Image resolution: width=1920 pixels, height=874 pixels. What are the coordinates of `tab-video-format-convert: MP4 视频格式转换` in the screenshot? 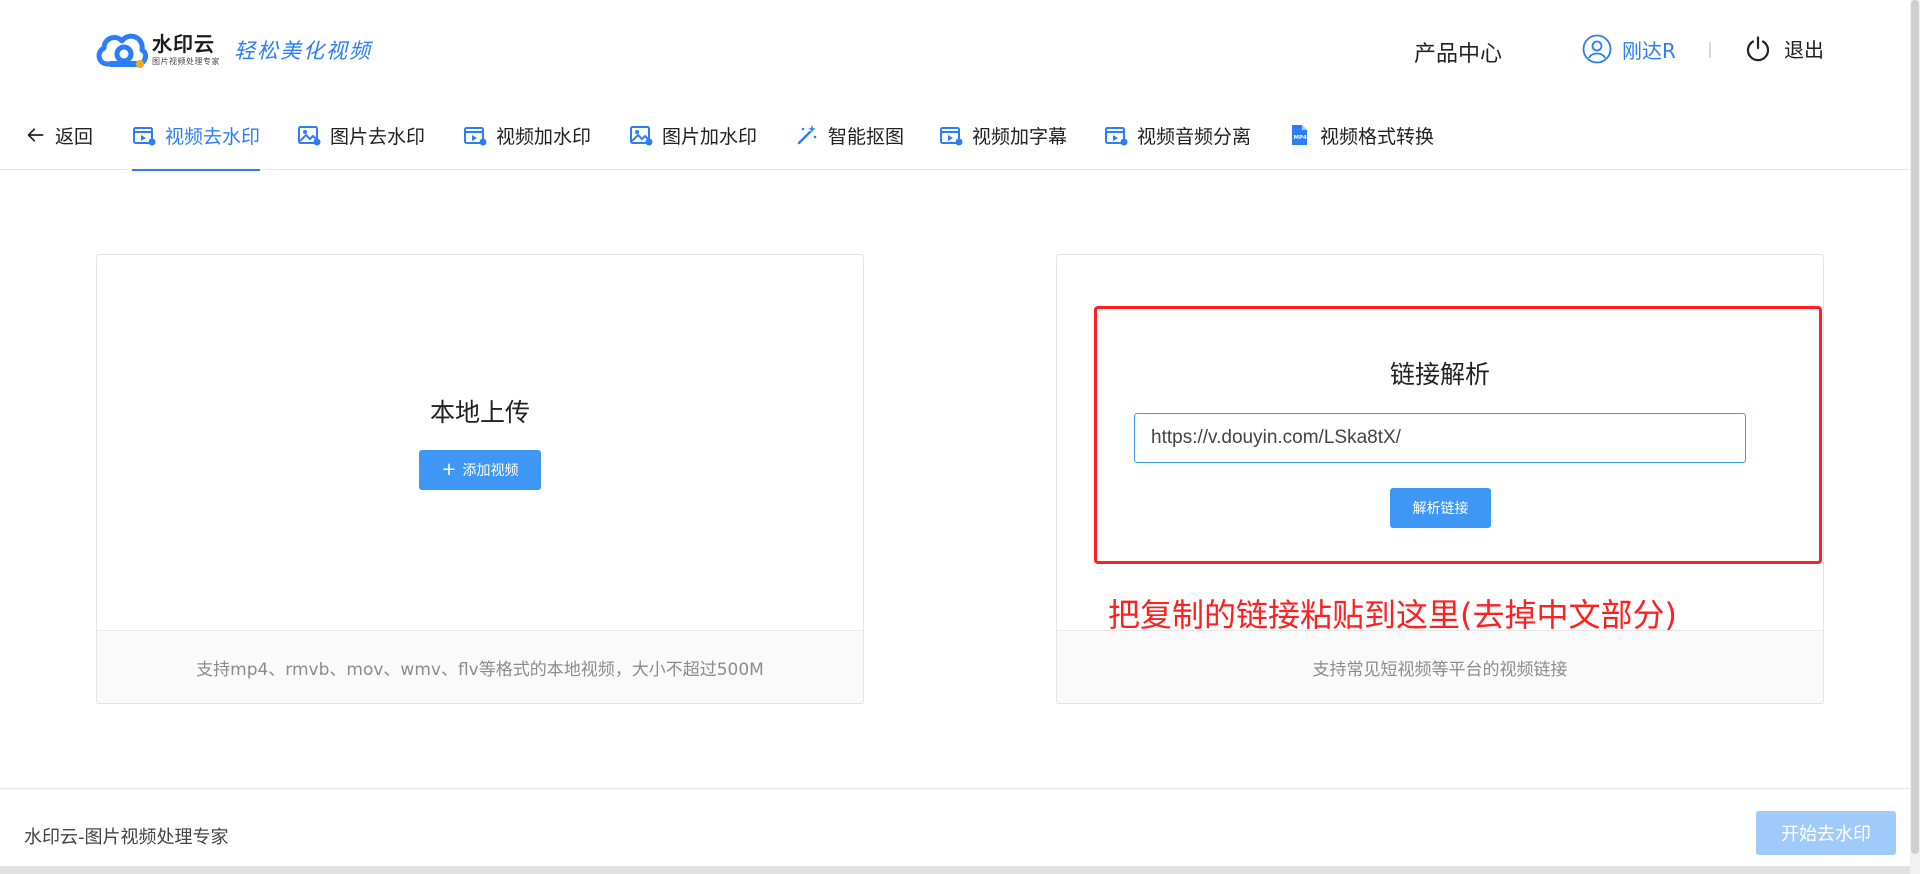 It's located at (1360, 135).